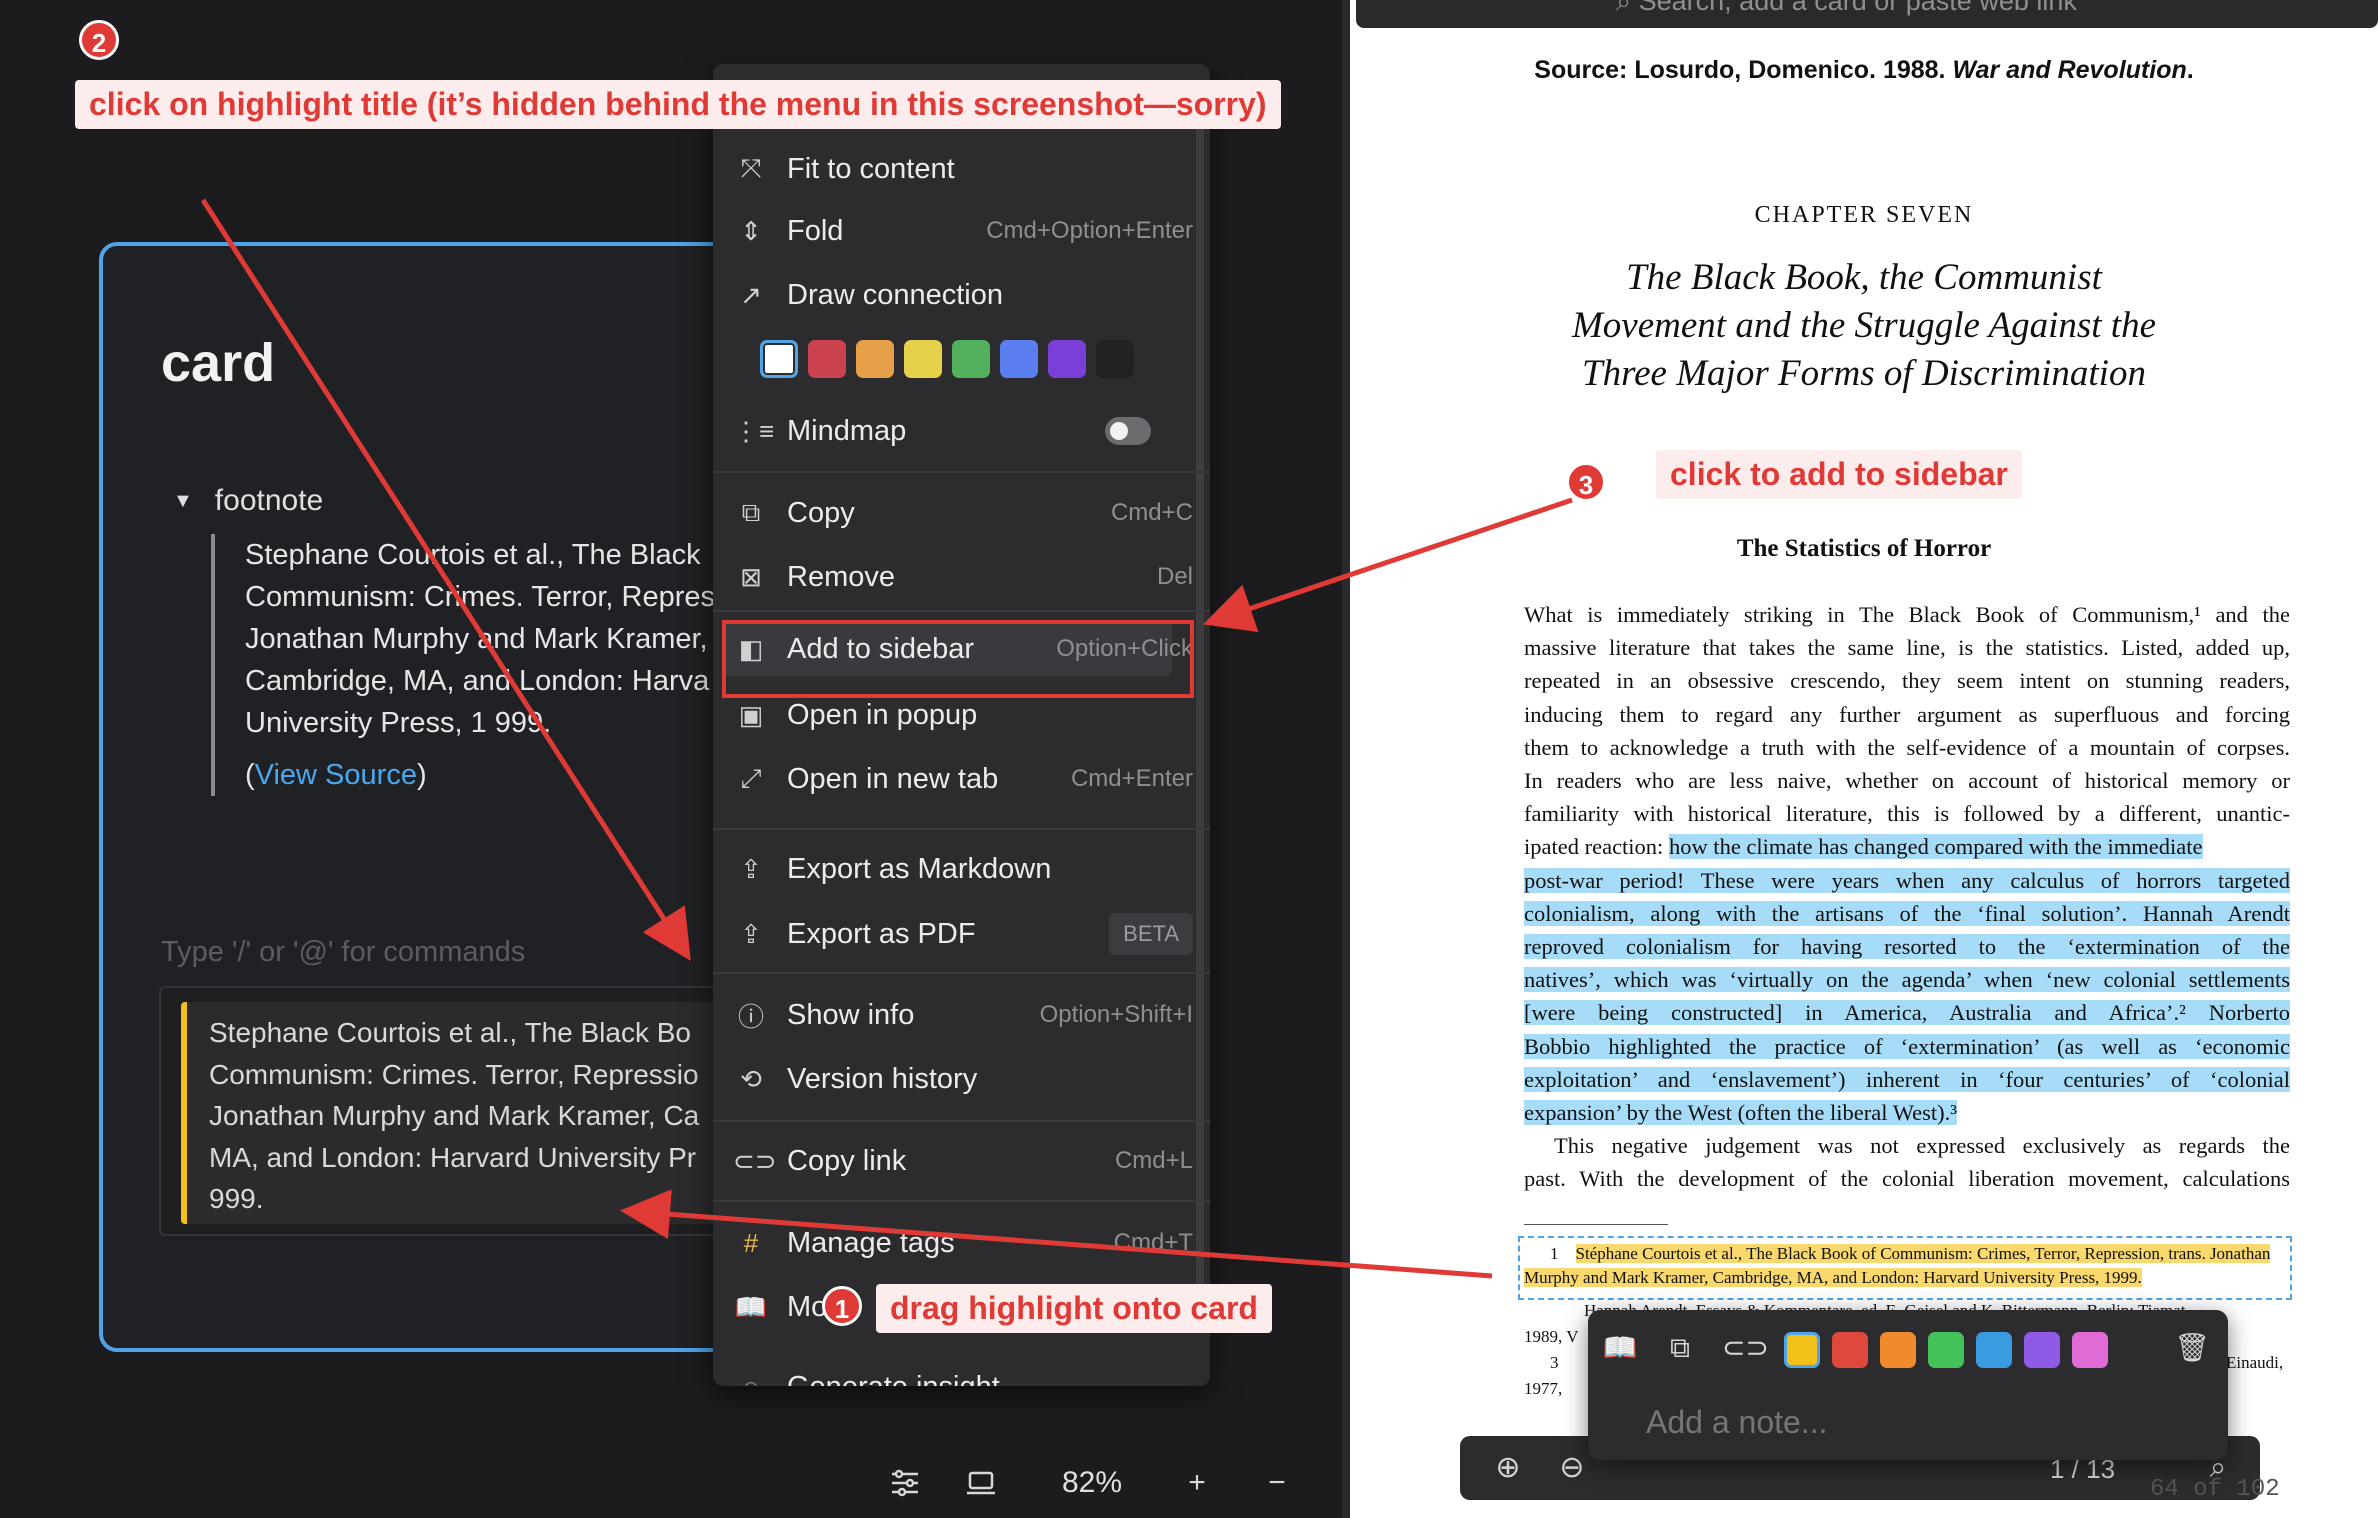 The height and width of the screenshot is (1518, 2378). I want to click on zoom-in-icon: ⊕, so click(1508, 1468).